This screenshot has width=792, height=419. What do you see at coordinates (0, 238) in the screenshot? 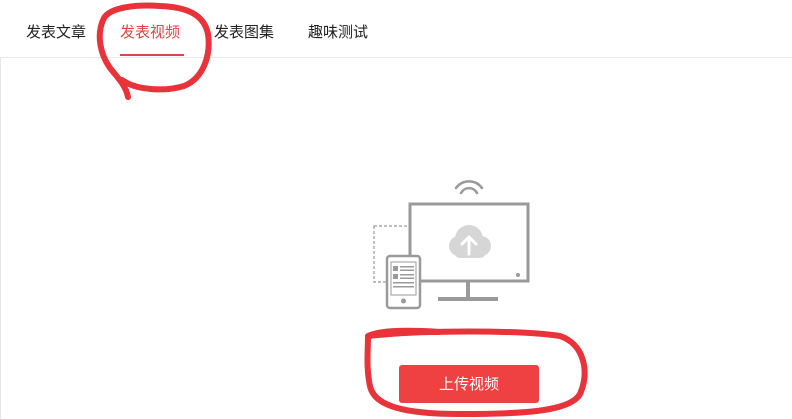
I see `content-left-border` at bounding box center [0, 238].